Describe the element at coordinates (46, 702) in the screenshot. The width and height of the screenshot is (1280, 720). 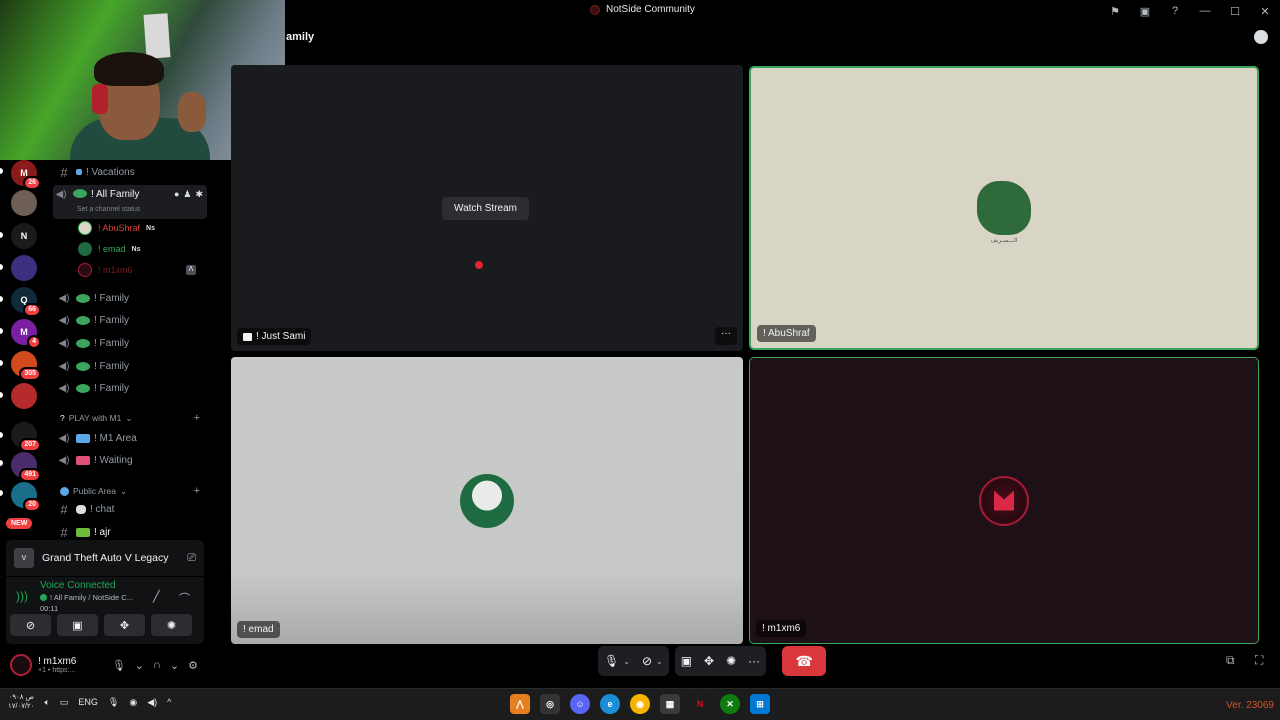
I see `volume-icon: 🔈︎` at that location.